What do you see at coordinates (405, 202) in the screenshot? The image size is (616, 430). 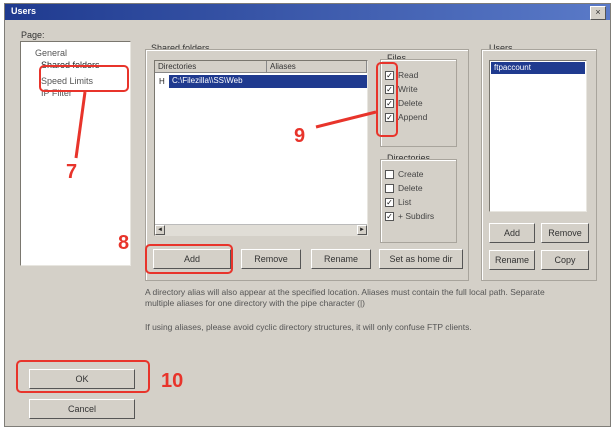 I see `dirs-checkbox-label: List` at bounding box center [405, 202].